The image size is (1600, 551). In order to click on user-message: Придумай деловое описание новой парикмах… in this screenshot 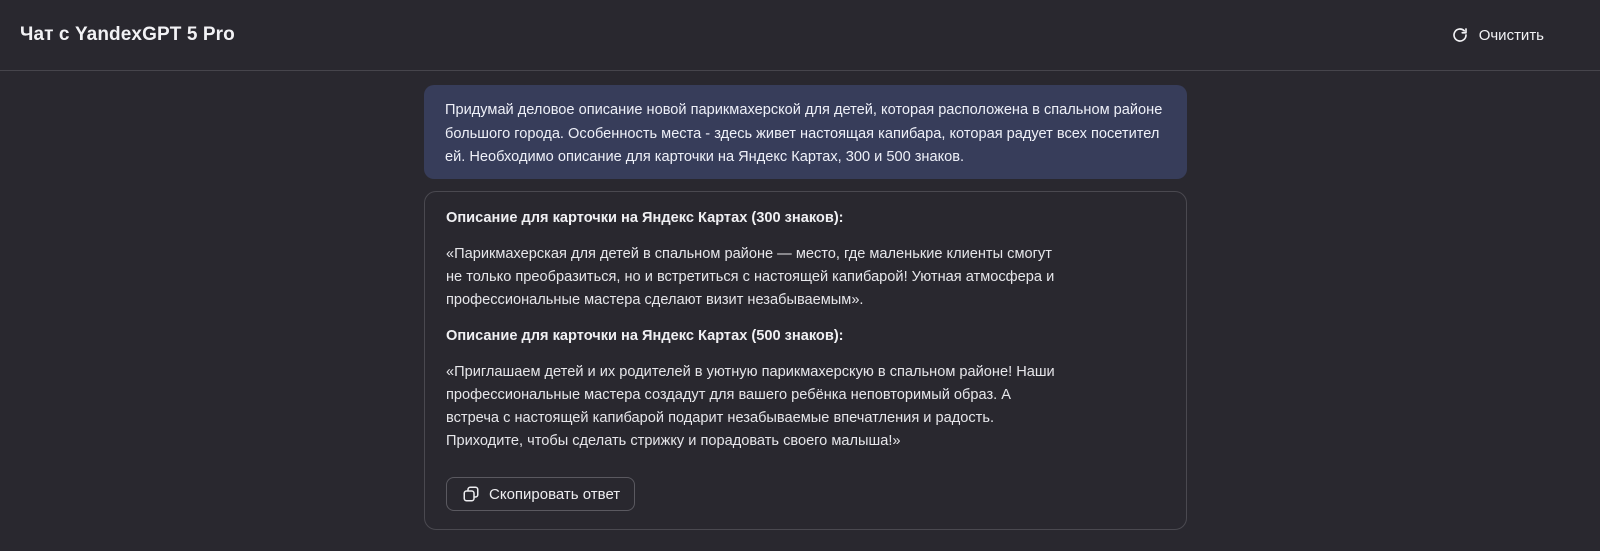, I will do `click(805, 132)`.